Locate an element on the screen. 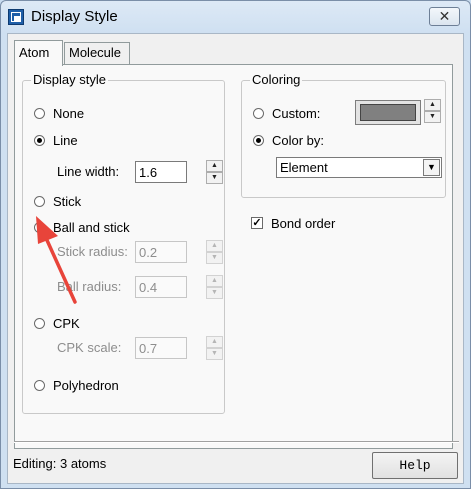 Image resolution: width=471 pixels, height=489 pixels. cpk-scale-spinner: ▲ ▼ is located at coordinates (214, 348).